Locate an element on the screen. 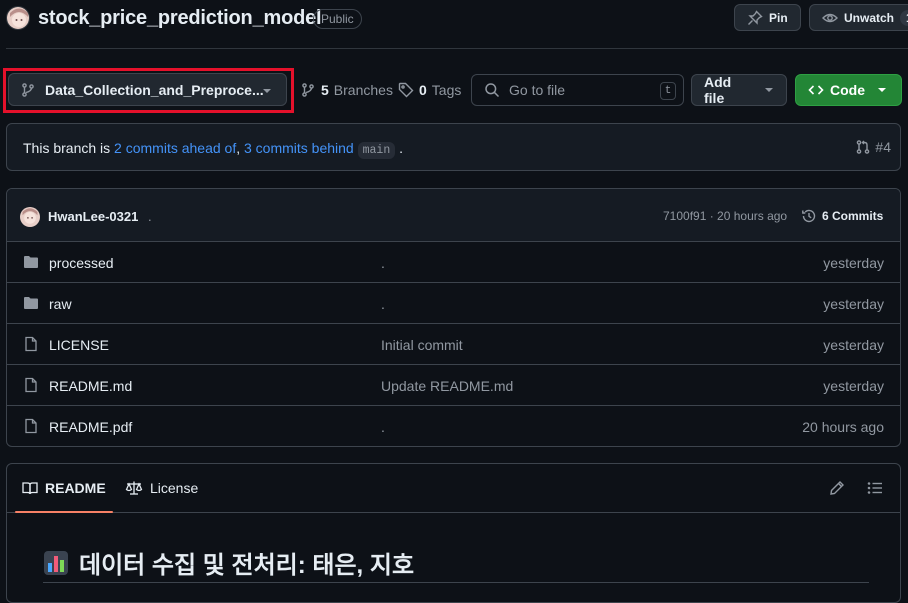  file-row: processed. yesterday is located at coordinates (453, 262).